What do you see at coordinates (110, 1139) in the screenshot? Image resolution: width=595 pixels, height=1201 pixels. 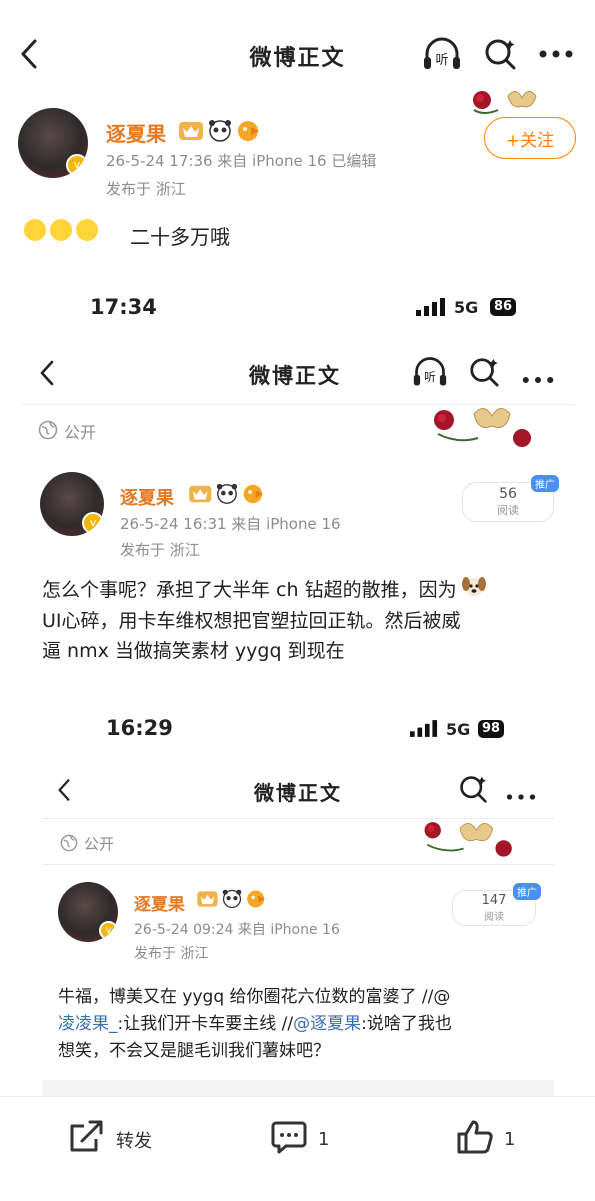 I see `repost-button: 转发` at bounding box center [110, 1139].